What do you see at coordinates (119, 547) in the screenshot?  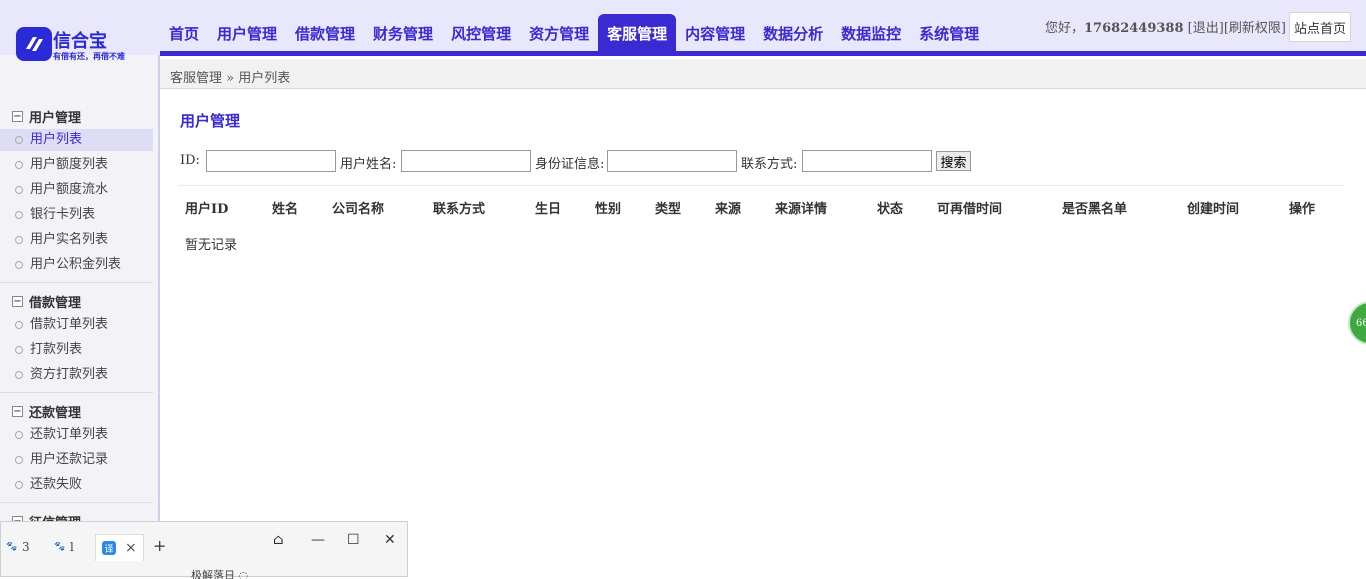 I see `browser-tab-active: 译 ×` at bounding box center [119, 547].